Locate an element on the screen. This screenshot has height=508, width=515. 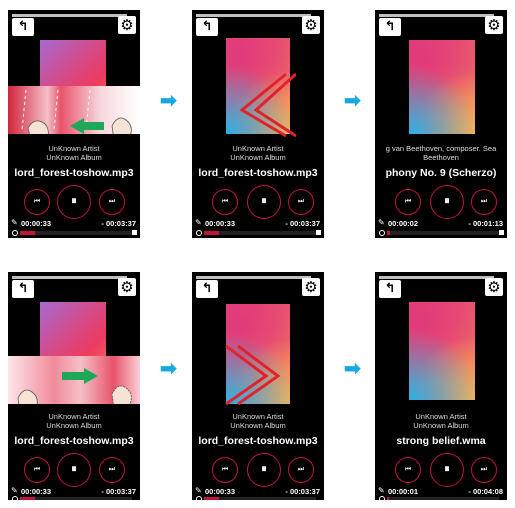
swipe-left-illustration is located at coordinates (76, 117).